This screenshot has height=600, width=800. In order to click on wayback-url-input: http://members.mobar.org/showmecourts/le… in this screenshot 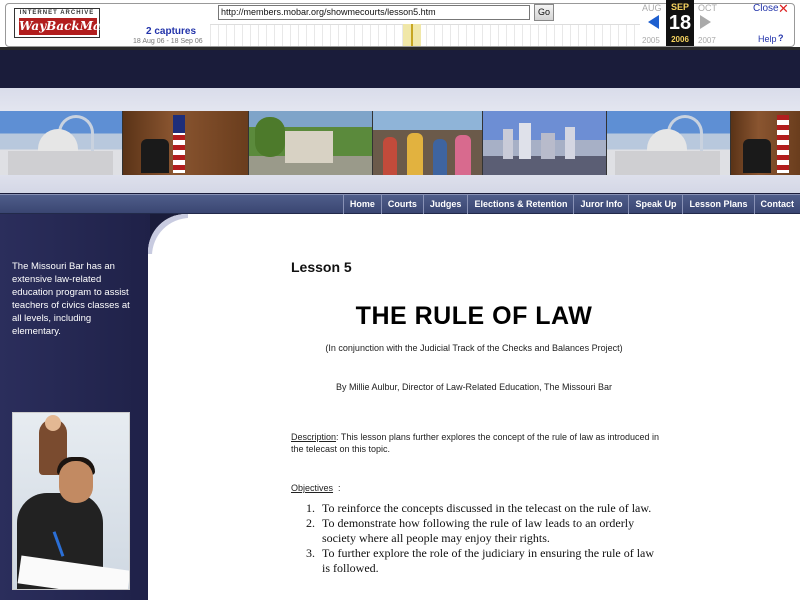, I will do `click(374, 12)`.